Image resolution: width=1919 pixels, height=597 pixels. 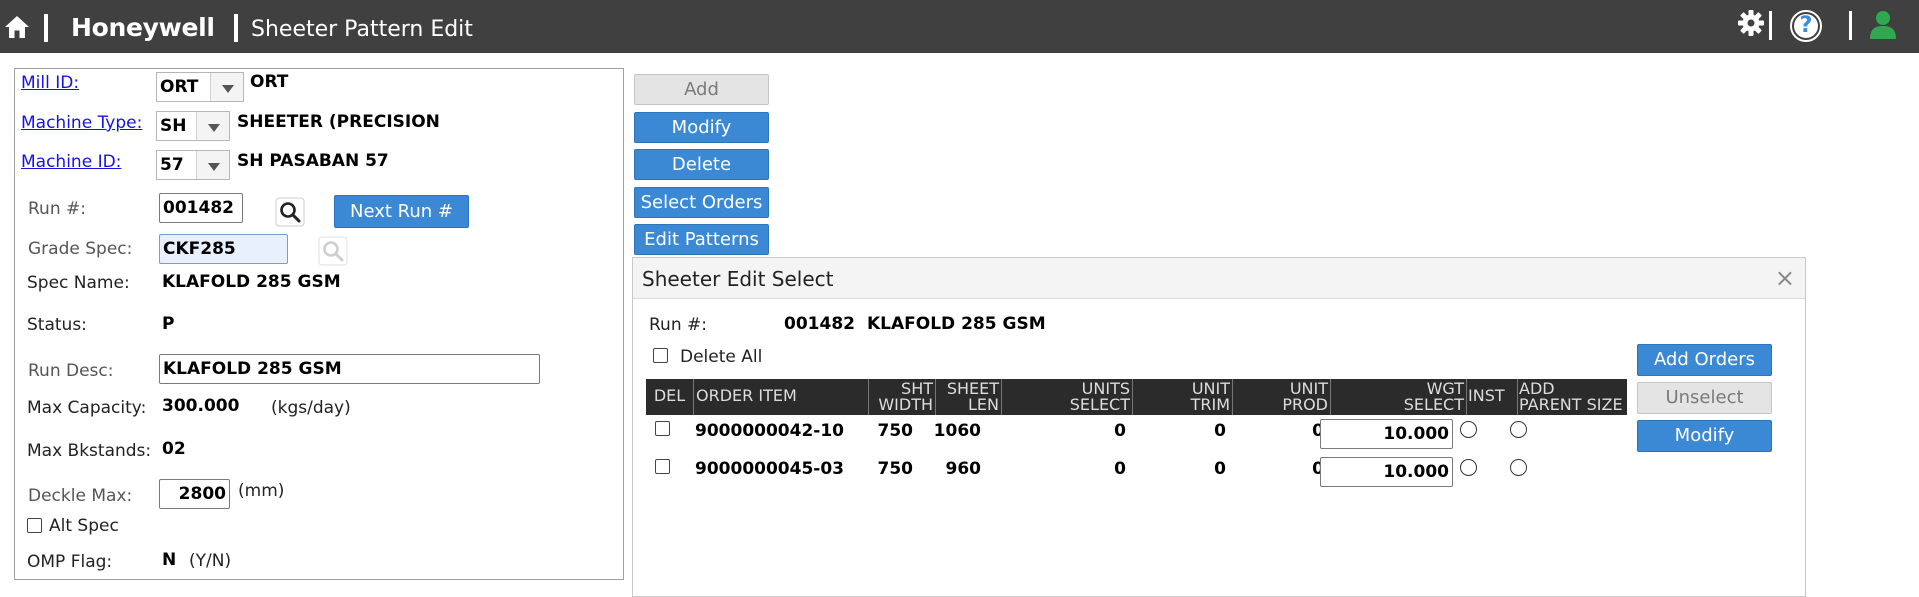 I want to click on delete-button: Delete, so click(x=701, y=164).